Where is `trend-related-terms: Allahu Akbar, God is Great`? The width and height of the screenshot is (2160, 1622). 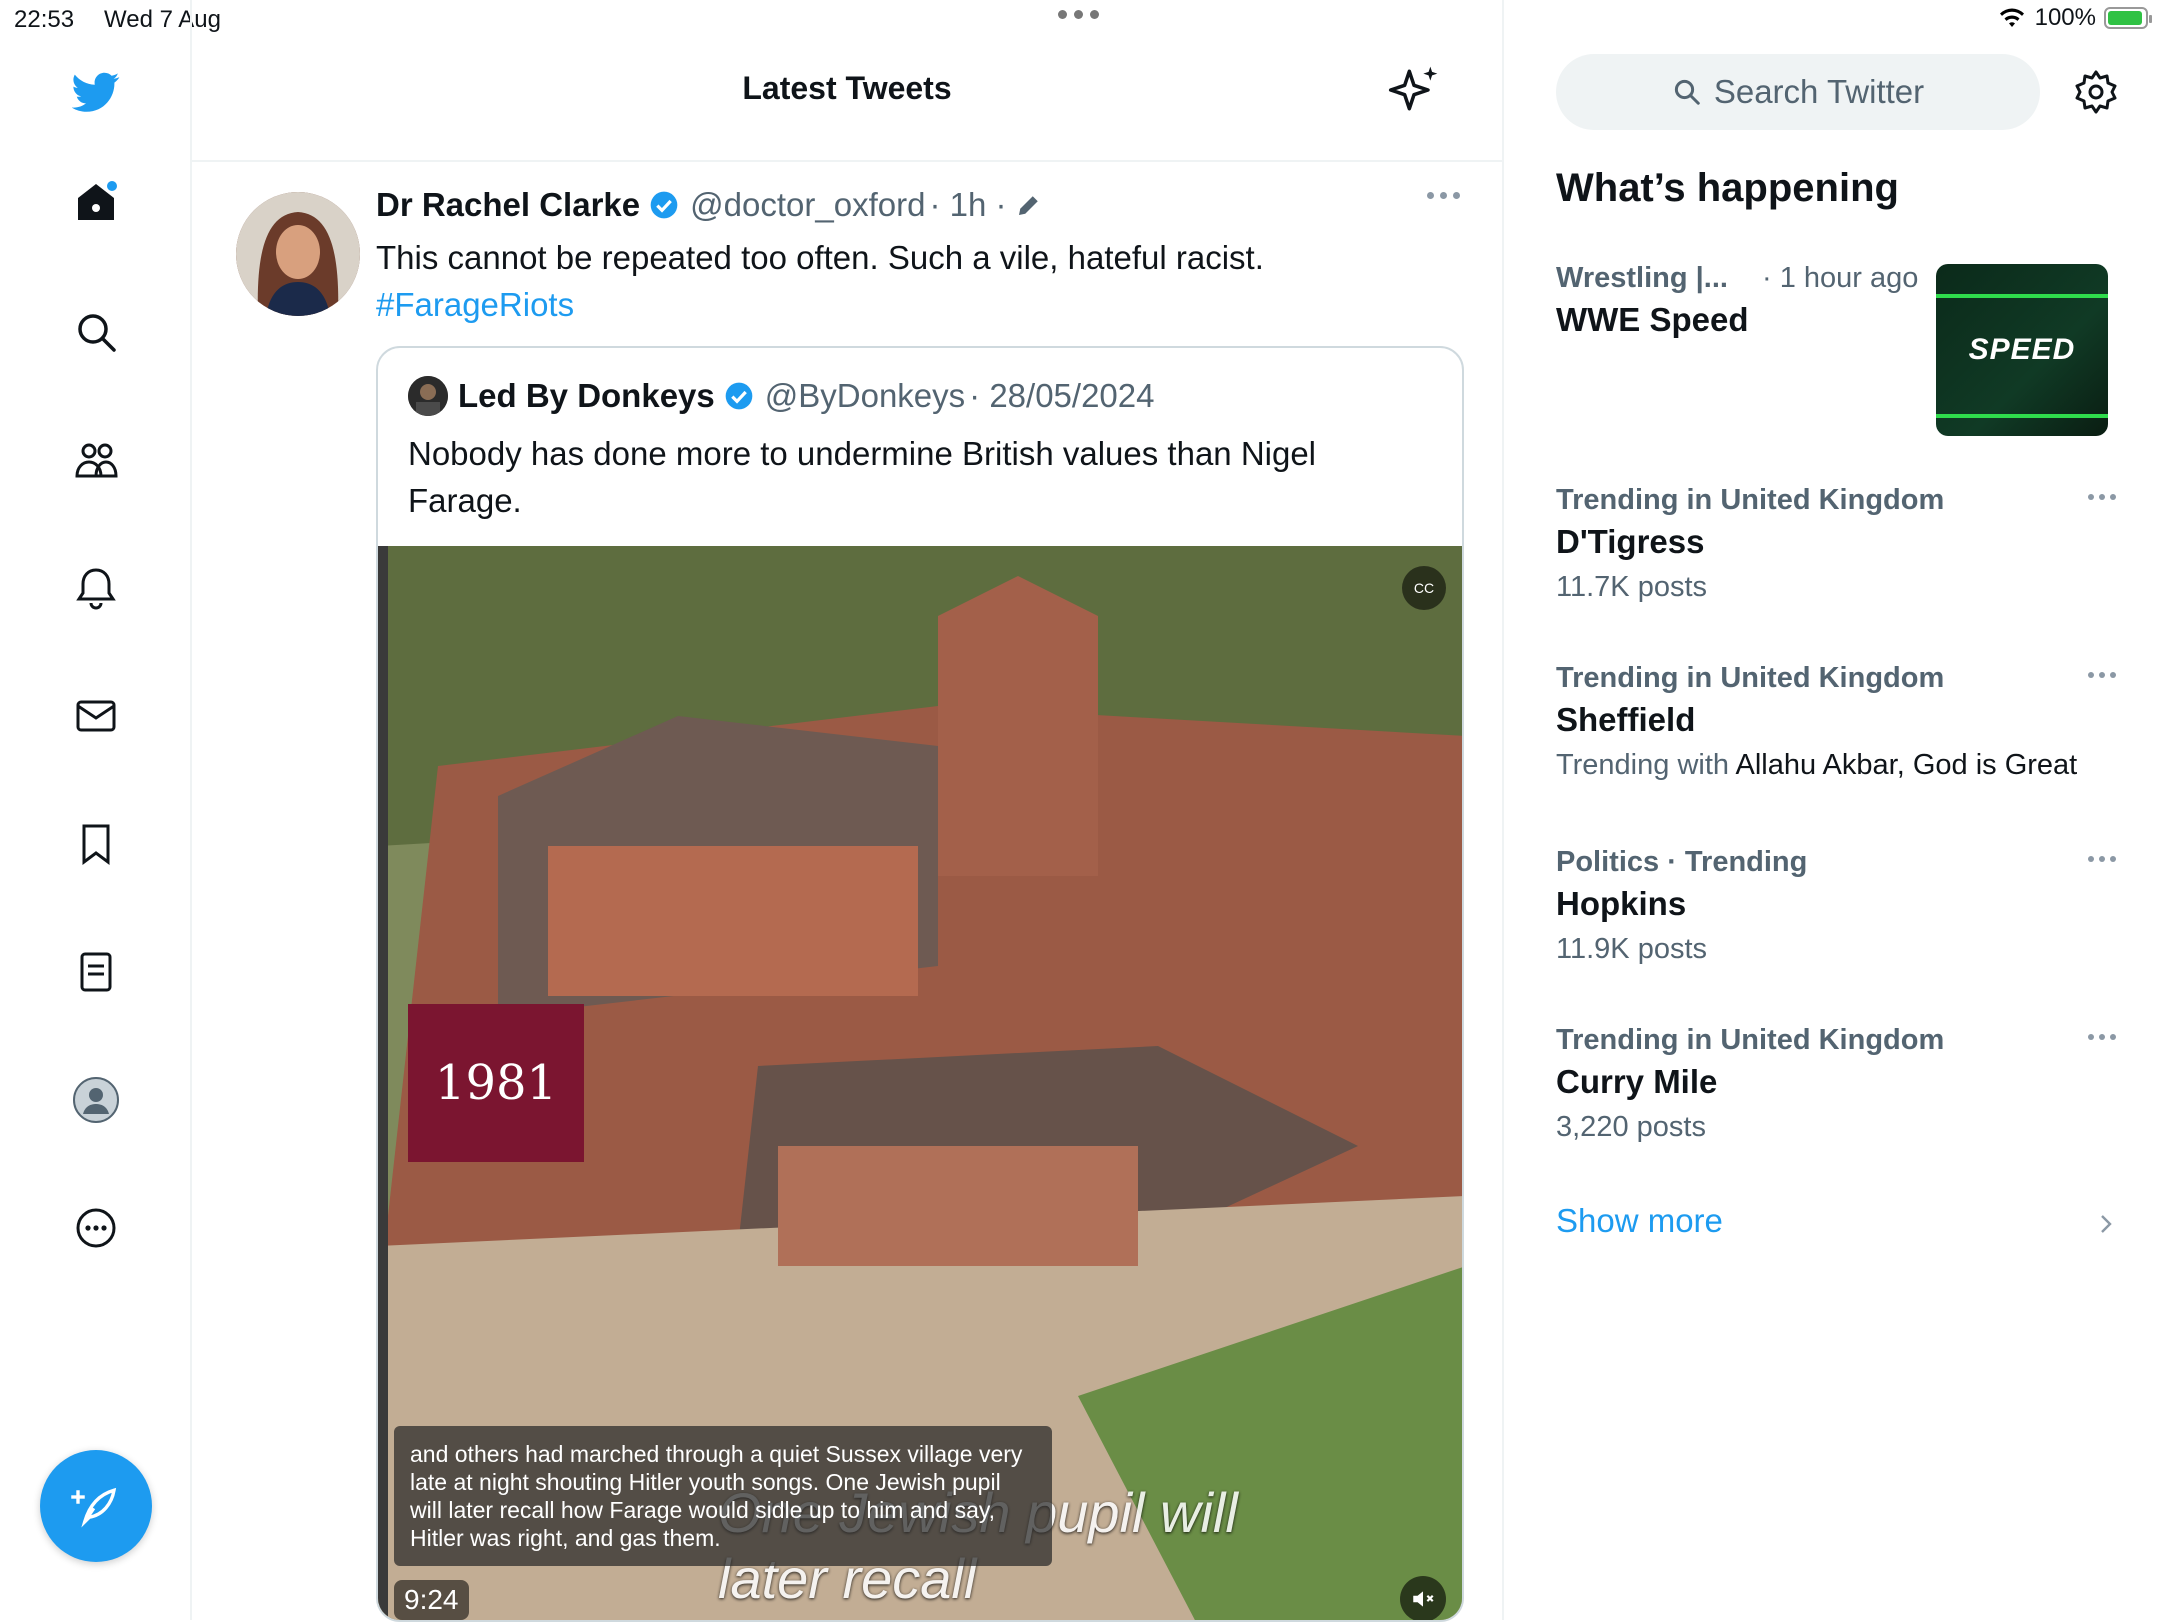
trend-related-terms: Allahu Akbar, God is Great is located at coordinates (1906, 765).